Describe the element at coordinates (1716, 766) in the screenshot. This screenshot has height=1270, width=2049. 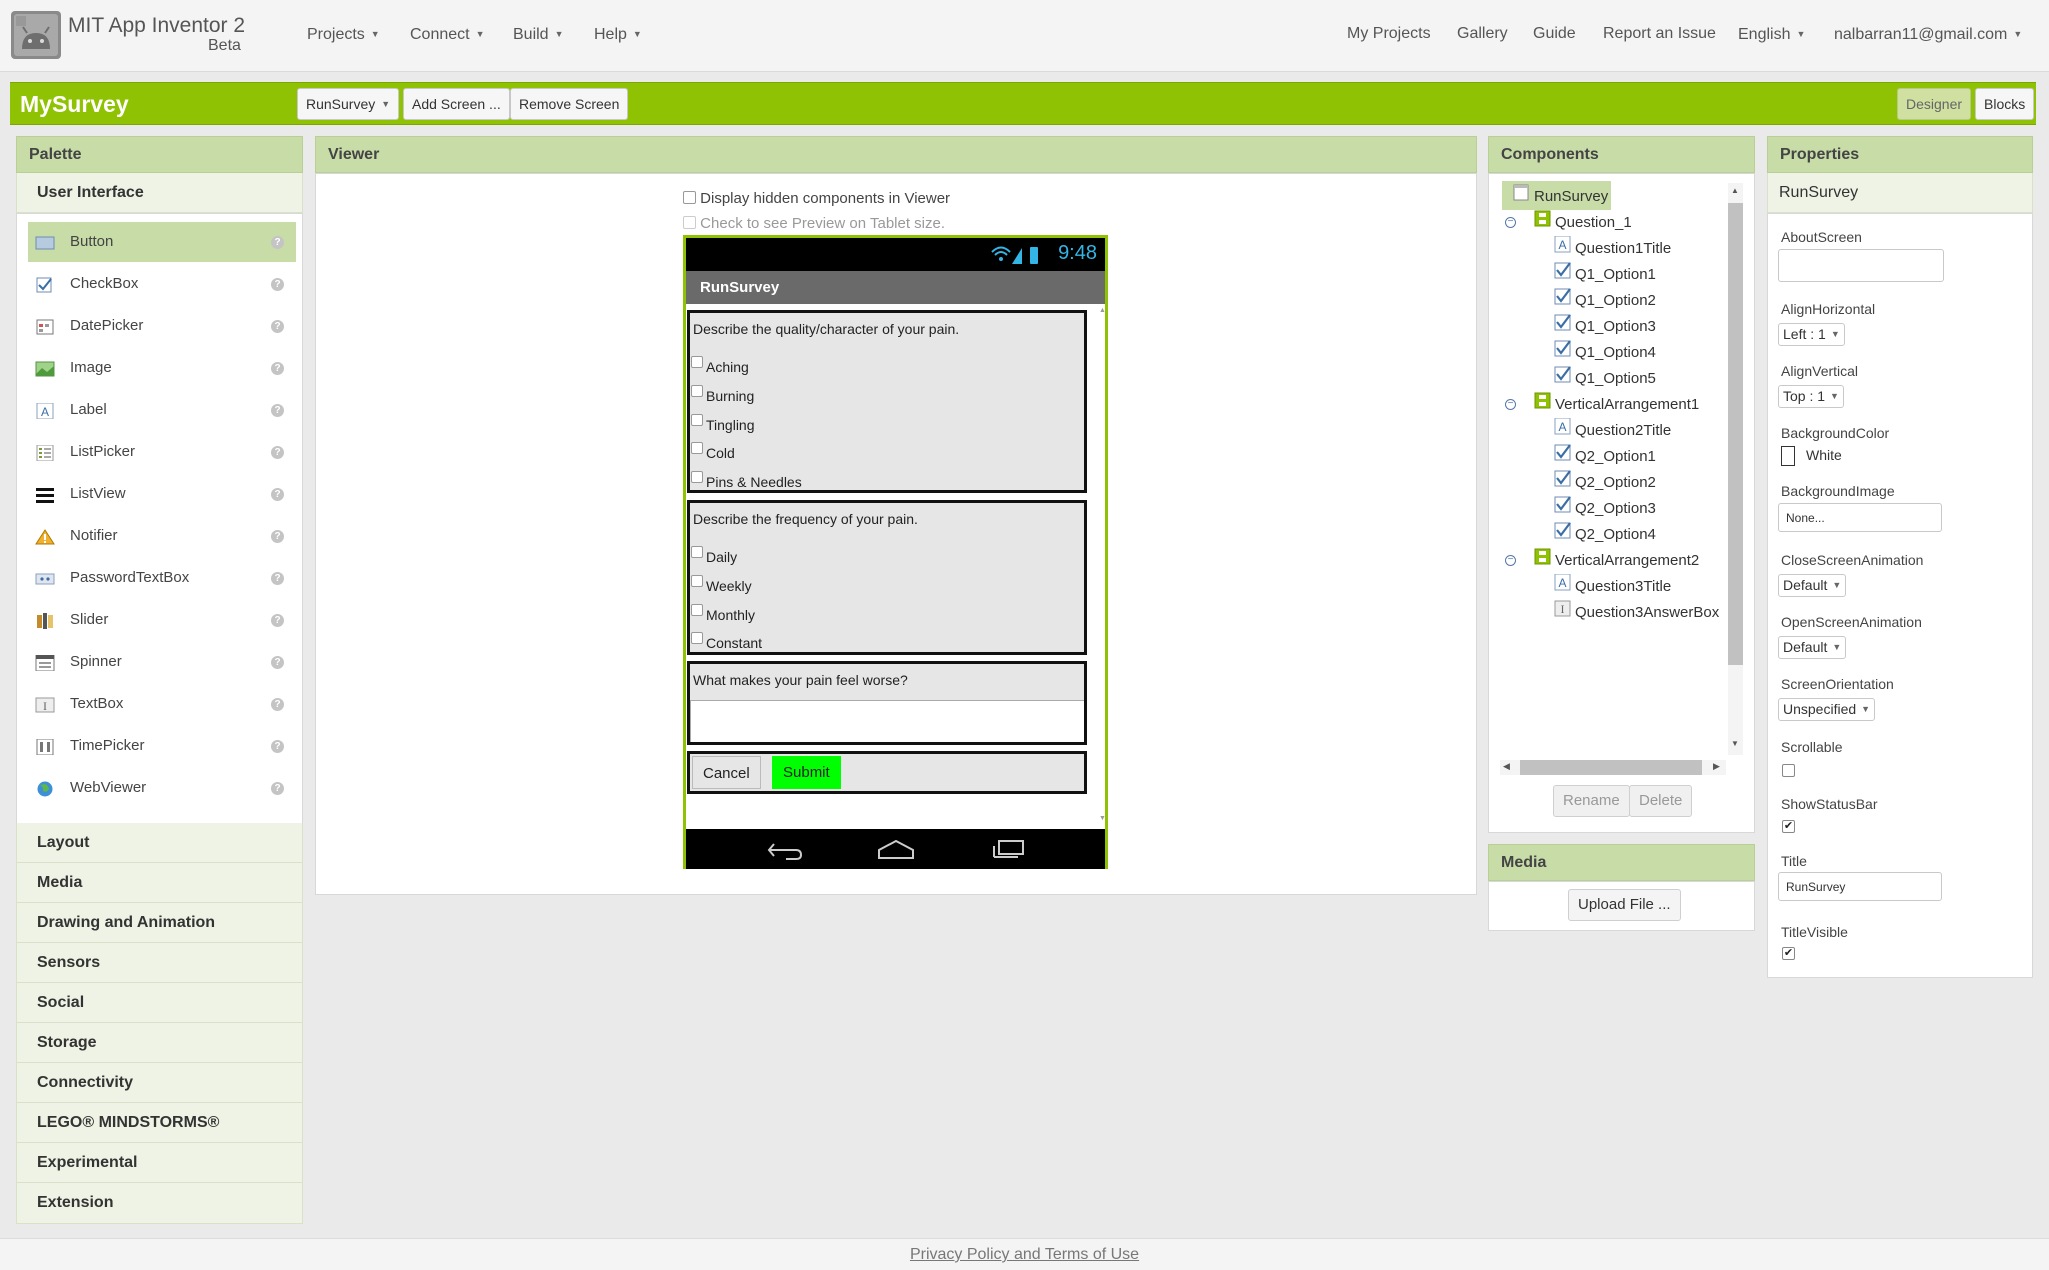
I see `scroll-right-icon: ▶` at that location.